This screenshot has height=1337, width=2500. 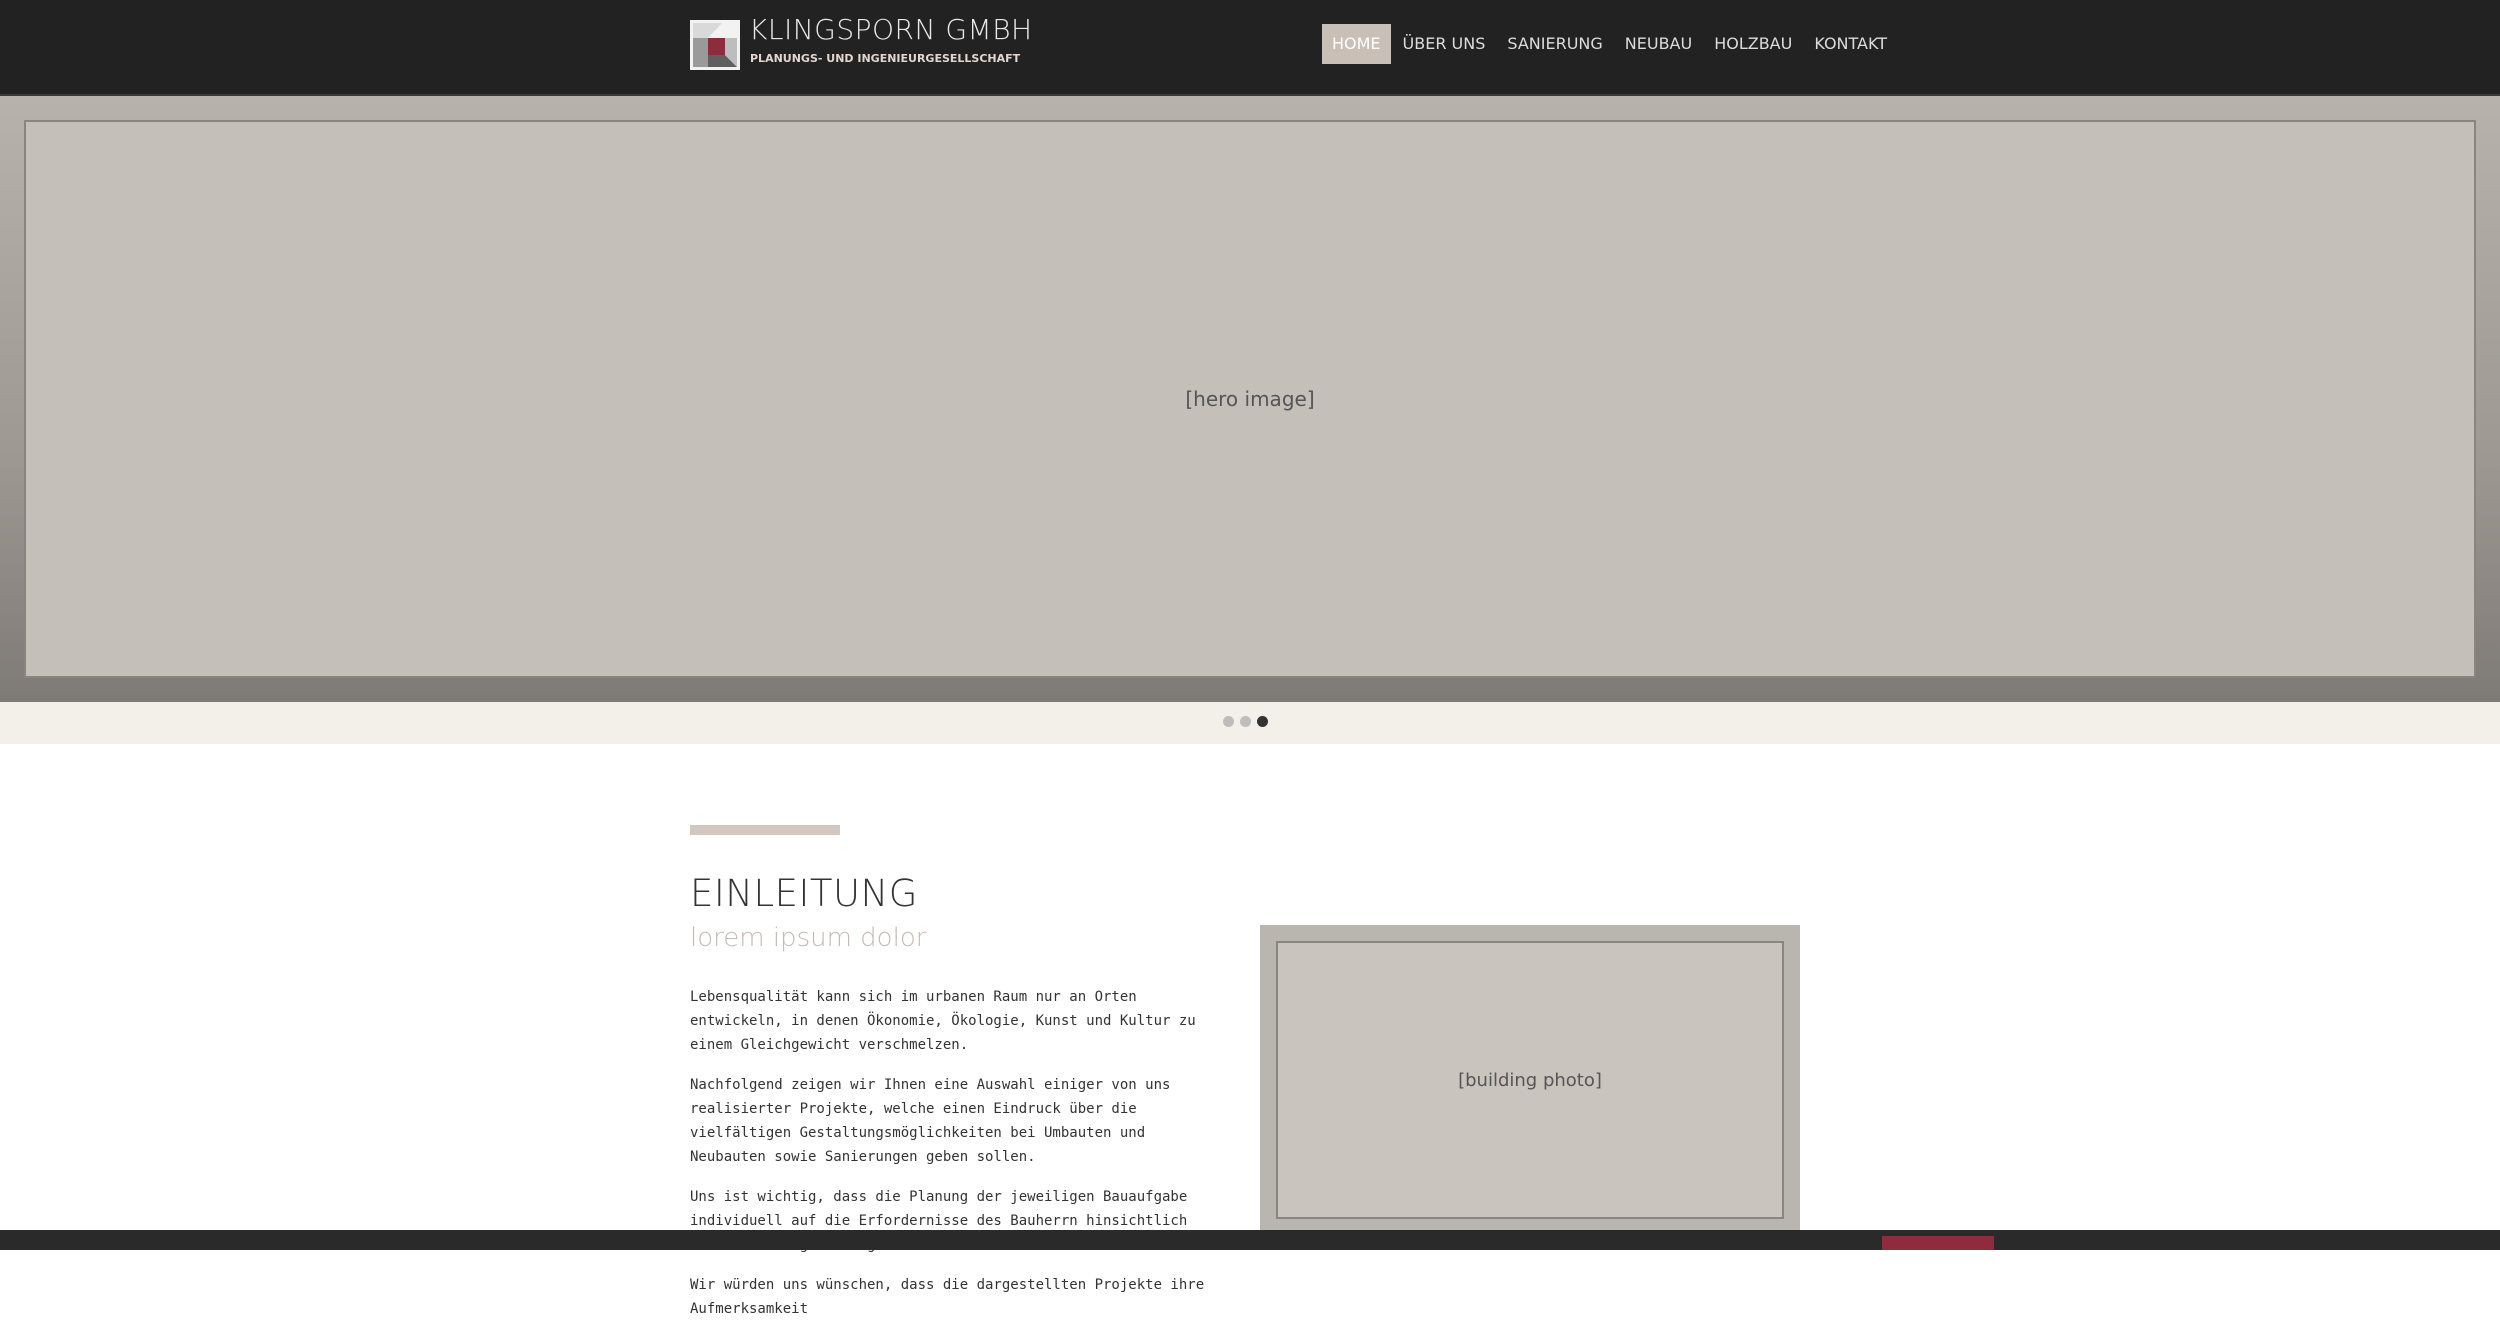 I want to click on side-image-placeholder: [building photo], so click(x=1530, y=1080).